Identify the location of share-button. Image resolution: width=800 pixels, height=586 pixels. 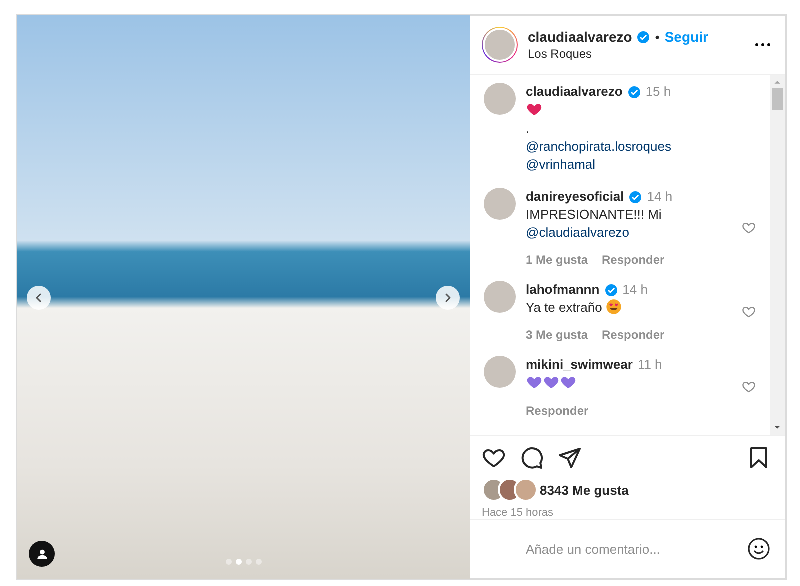
(570, 458).